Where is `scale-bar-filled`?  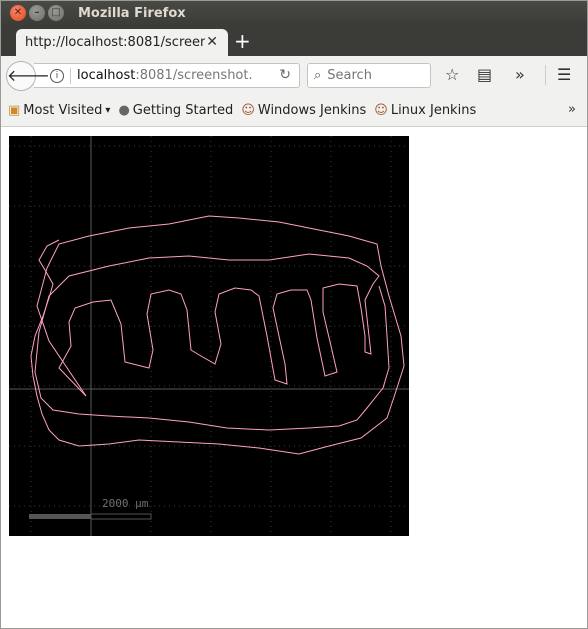
scale-bar-filled is located at coordinates (60, 516).